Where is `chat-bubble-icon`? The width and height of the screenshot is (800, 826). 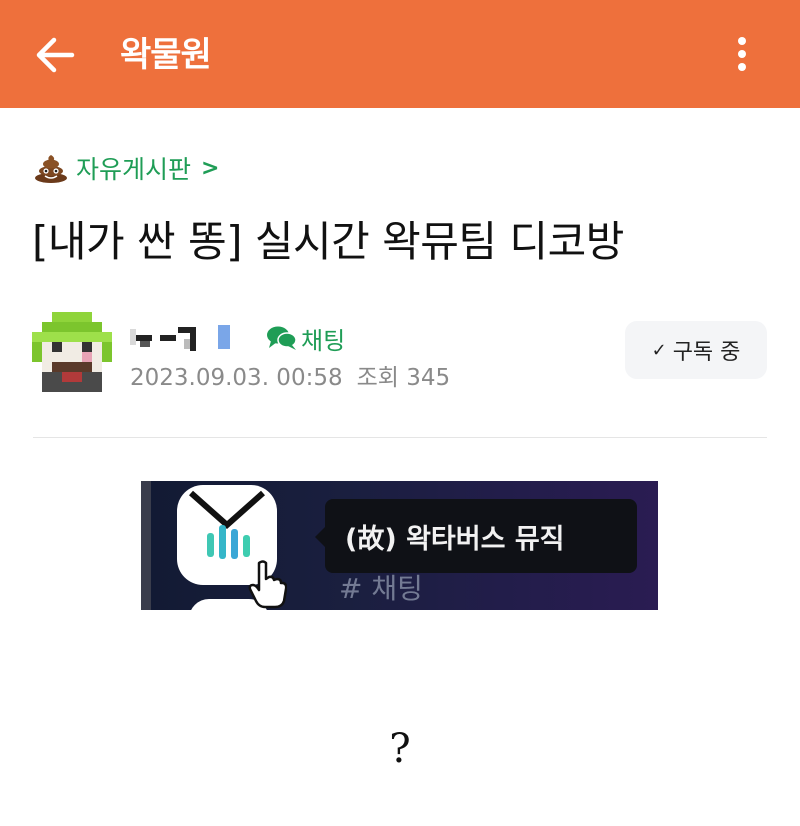 chat-bubble-icon is located at coordinates (282, 338).